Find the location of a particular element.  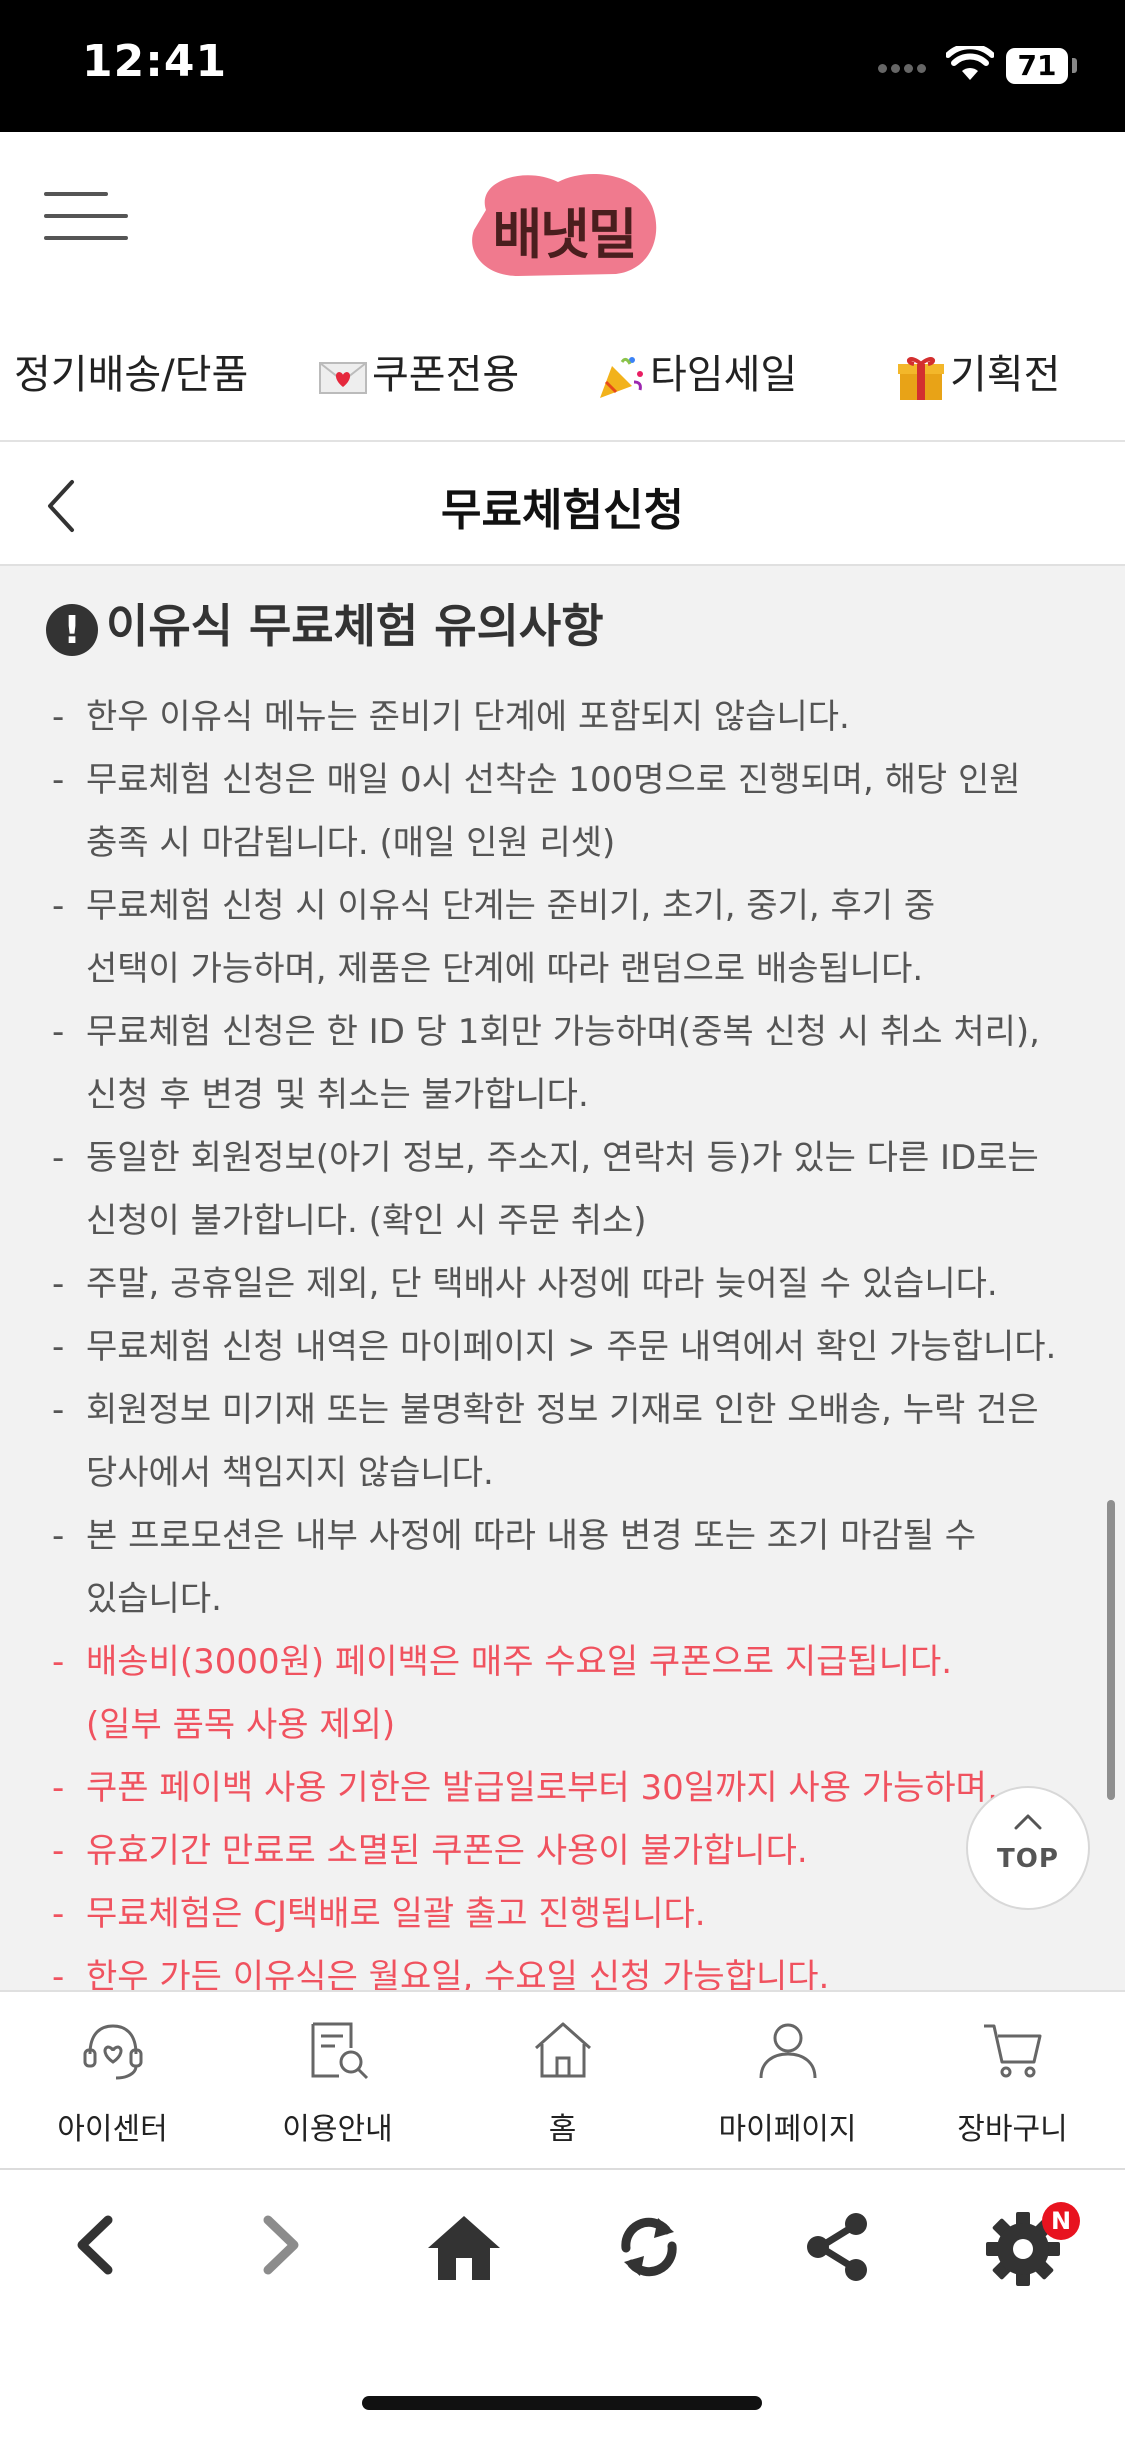

category-item-timesale: 타임세일 is located at coordinates (696, 372).